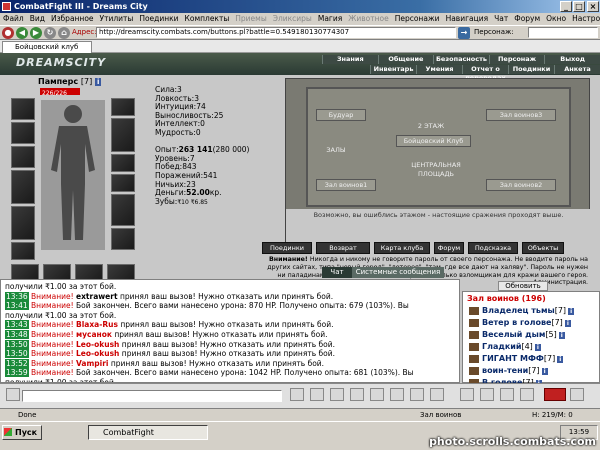  What do you see at coordinates (516, 322) in the screenshot?
I see `player-name: Ветер в голове` at bounding box center [516, 322].